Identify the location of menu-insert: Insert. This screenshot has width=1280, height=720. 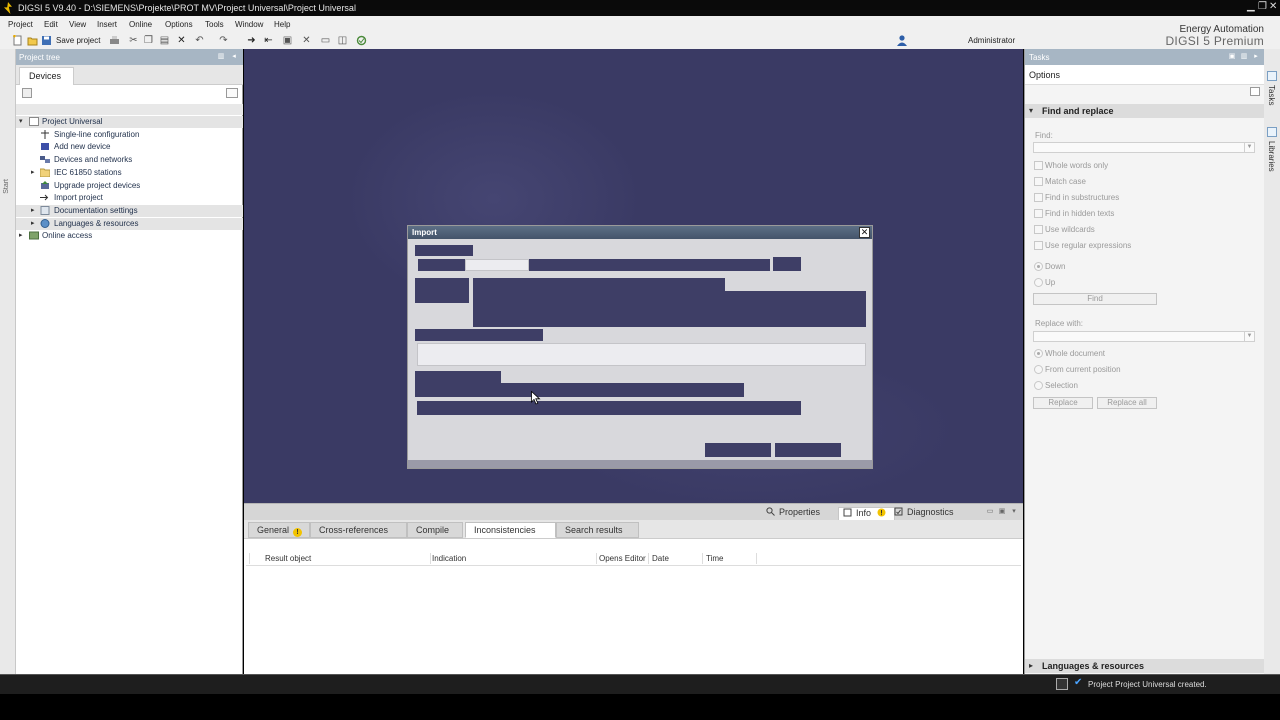
(107, 24).